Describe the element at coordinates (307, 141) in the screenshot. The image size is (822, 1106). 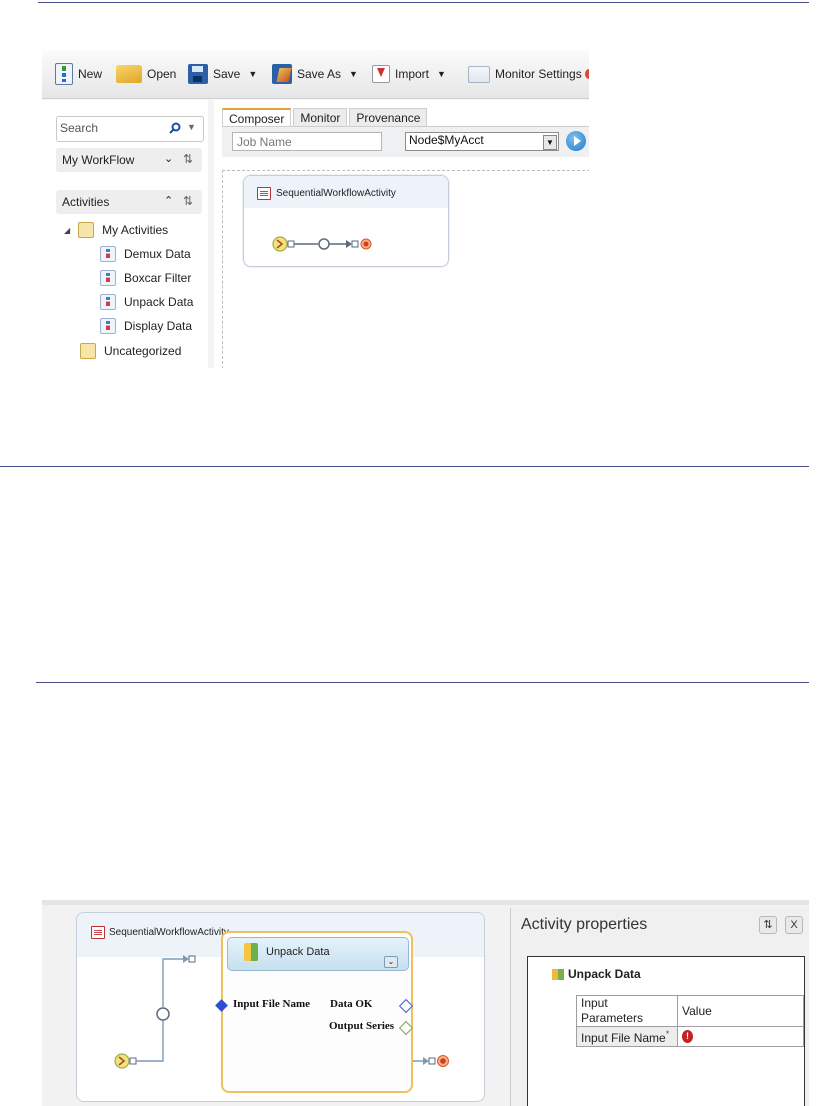
I see `job-name-input: Job Name` at that location.